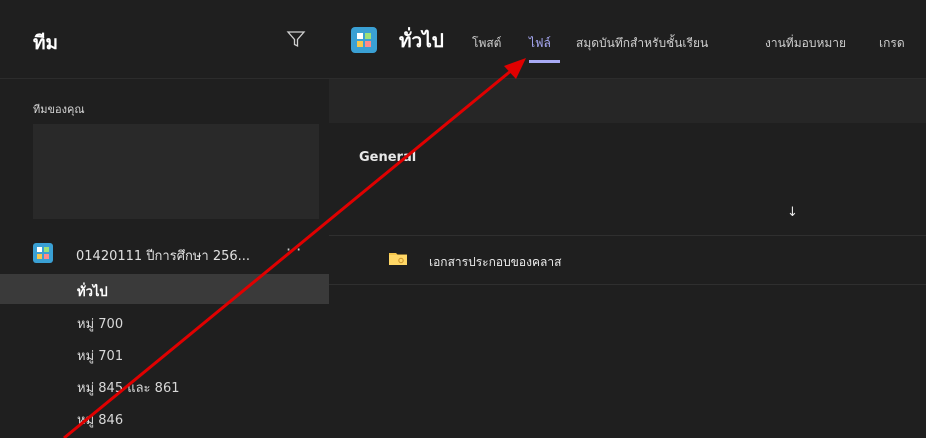 The width and height of the screenshot is (926, 438). I want to click on channel-label: หมู่ 701, so click(100, 356).